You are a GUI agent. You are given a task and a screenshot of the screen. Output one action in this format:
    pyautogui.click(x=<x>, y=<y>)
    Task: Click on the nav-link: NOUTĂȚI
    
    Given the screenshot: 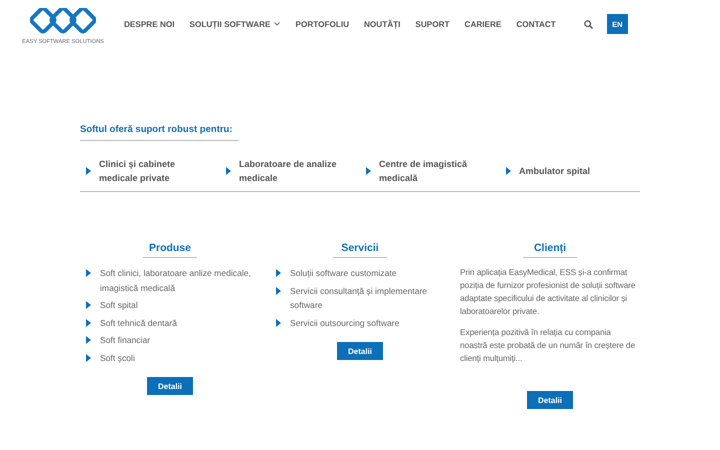 What is the action you would take?
    pyautogui.click(x=382, y=24)
    